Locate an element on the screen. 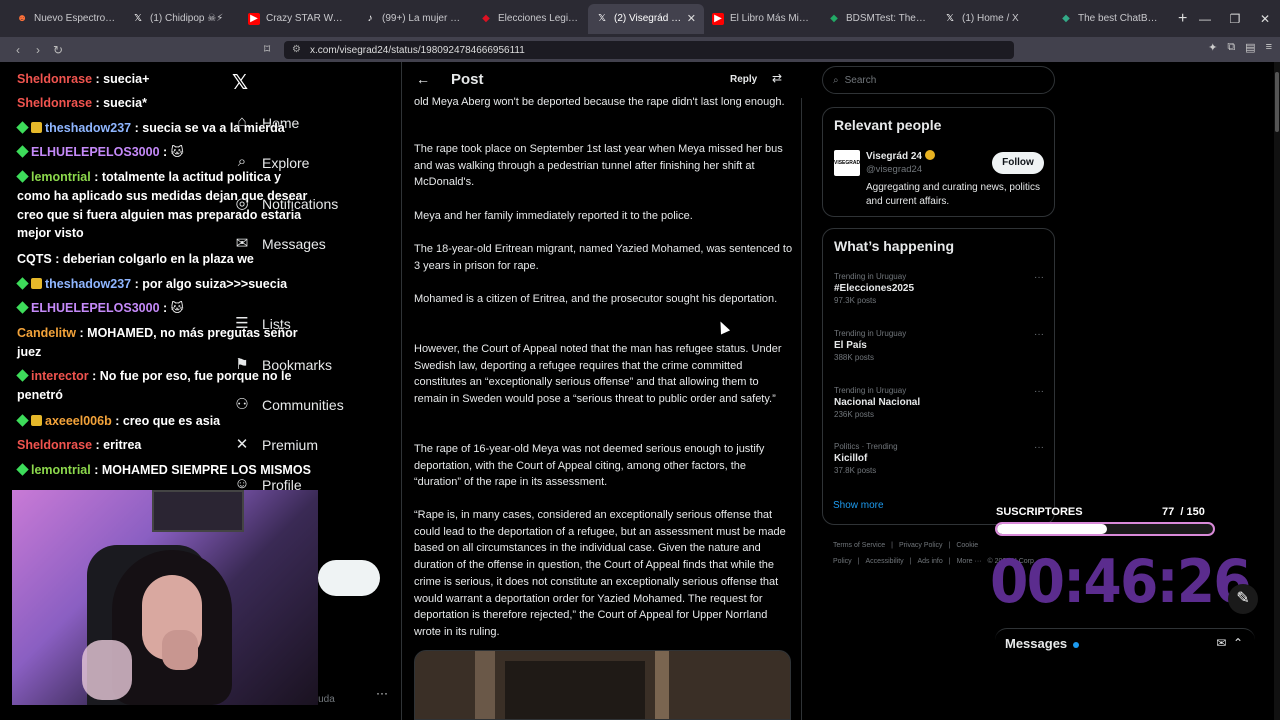  follow-button: Follow is located at coordinates (1018, 163).